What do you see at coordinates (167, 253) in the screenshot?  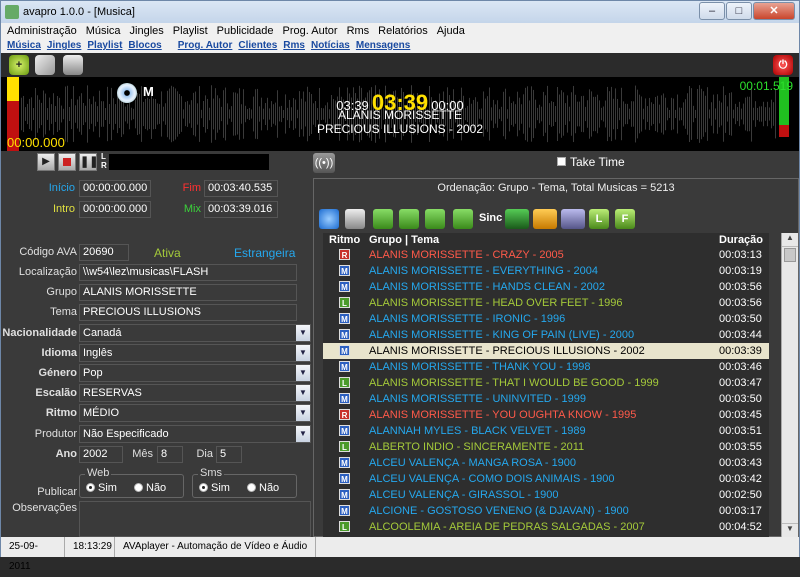 I see `ativa-label: Ativa` at bounding box center [167, 253].